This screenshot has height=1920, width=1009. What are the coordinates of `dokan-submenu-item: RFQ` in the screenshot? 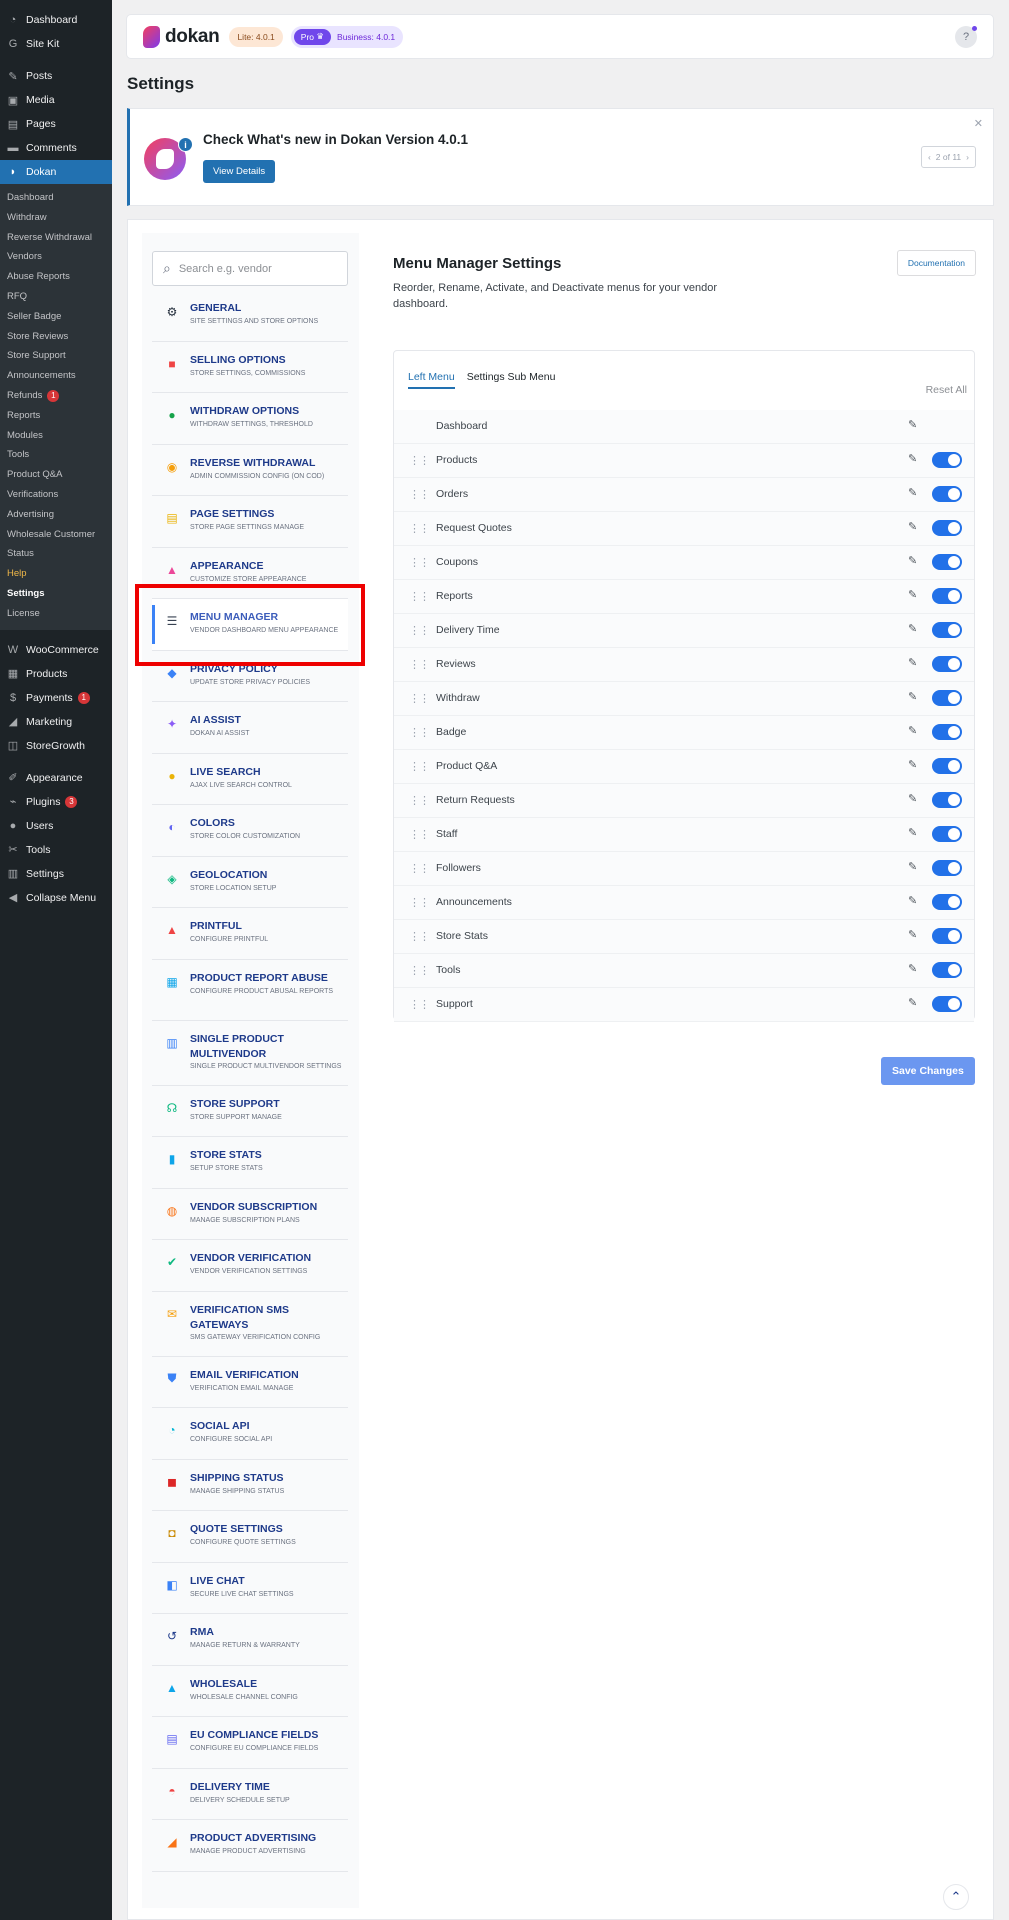 It's located at (56, 297).